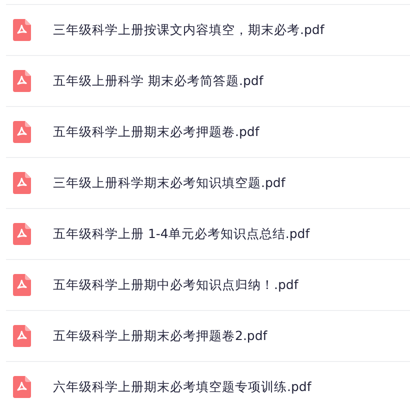  What do you see at coordinates (182, 387) in the screenshot?
I see `file-name: 六年级科学上册期末必考填空题专项训练.pdf` at bounding box center [182, 387].